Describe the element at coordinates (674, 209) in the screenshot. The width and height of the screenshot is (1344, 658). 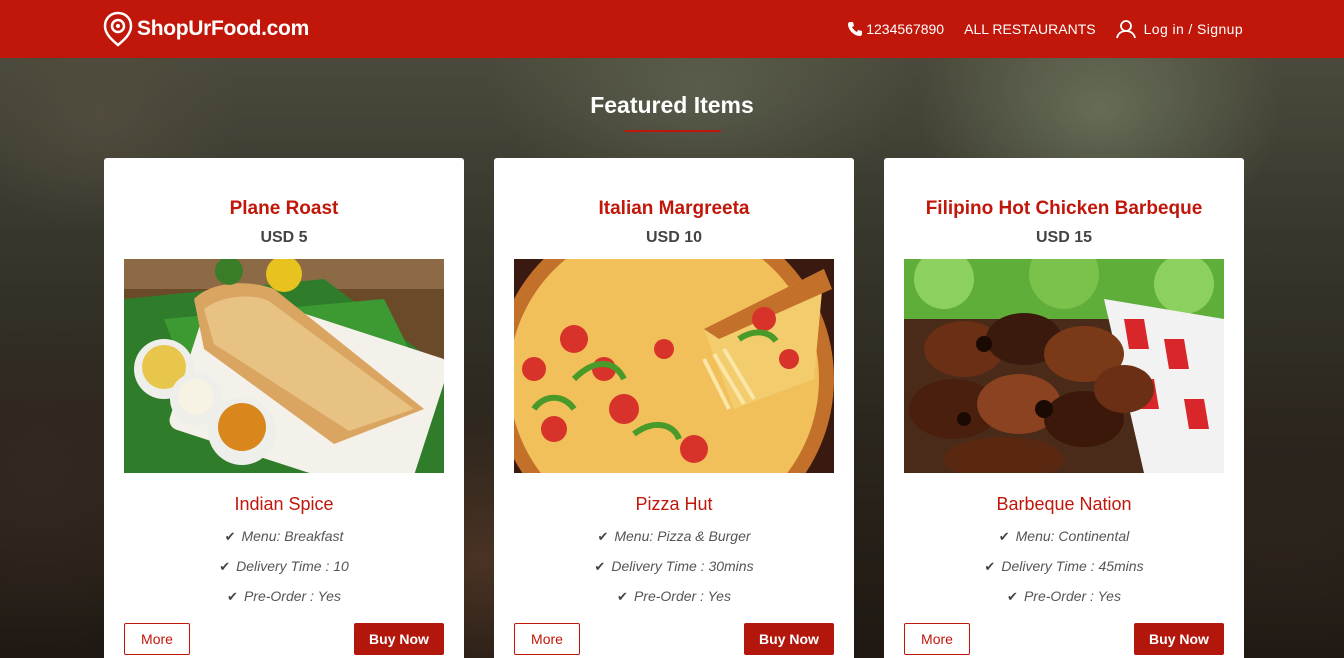
I see `item-title: Italian Margreeta` at that location.